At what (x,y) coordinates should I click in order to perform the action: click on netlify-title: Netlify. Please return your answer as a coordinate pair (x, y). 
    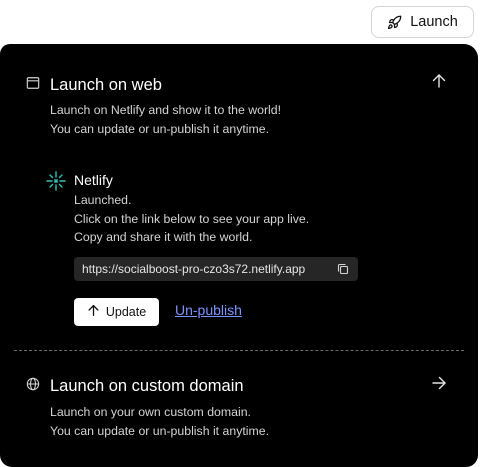
    Looking at the image, I should click on (93, 180).